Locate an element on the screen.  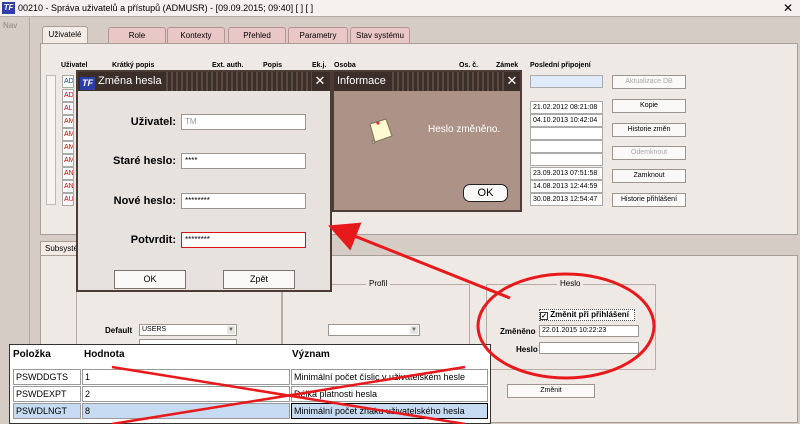
tab-parameters: Parametry is located at coordinates (318, 35).